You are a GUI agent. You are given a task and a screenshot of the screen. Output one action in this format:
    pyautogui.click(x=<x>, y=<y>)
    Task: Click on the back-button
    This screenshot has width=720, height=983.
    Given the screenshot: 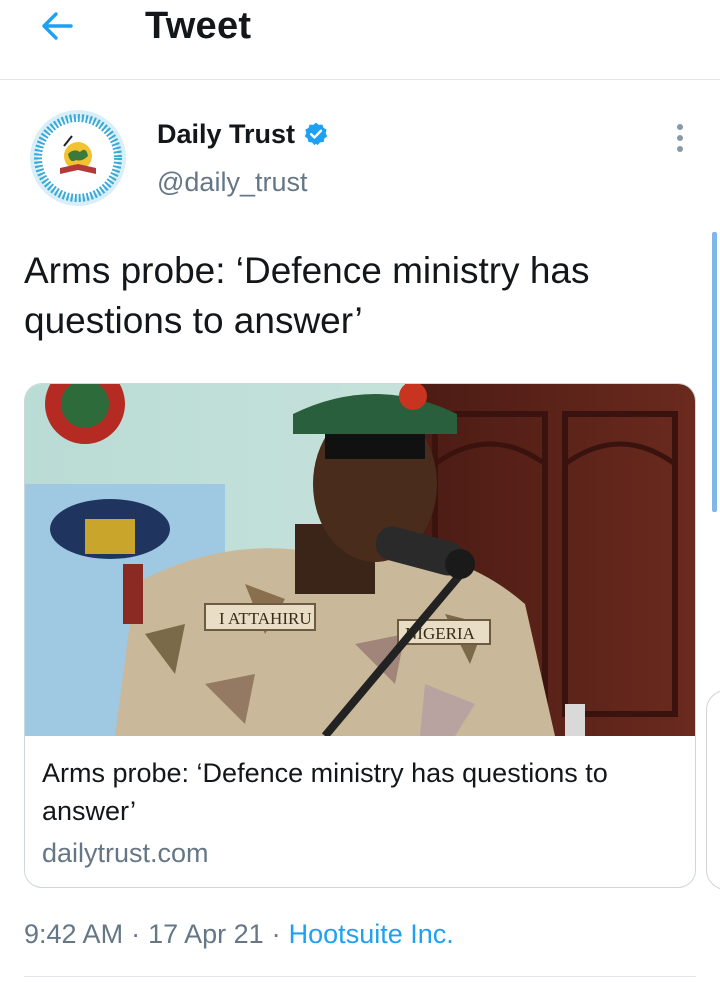 What is the action you would take?
    pyautogui.click(x=56, y=26)
    